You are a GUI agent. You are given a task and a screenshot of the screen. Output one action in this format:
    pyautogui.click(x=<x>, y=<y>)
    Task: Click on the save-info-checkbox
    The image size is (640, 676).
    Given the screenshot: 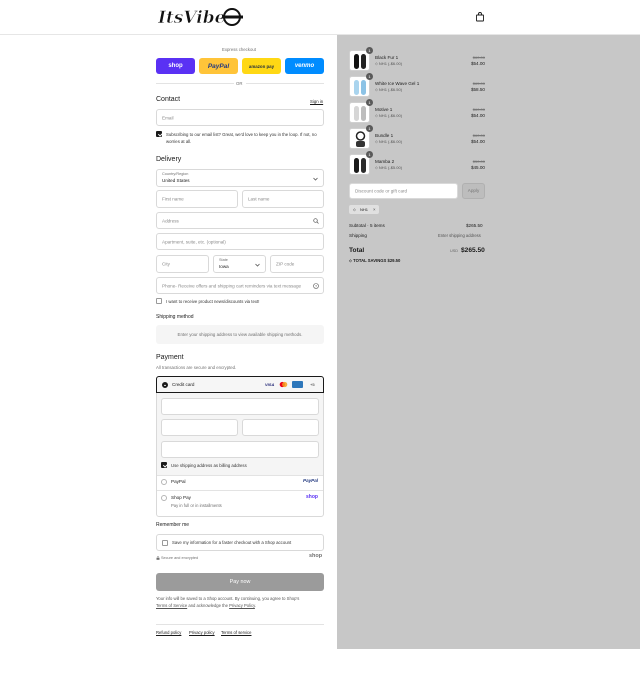 What is the action you would take?
    pyautogui.click(x=165, y=542)
    